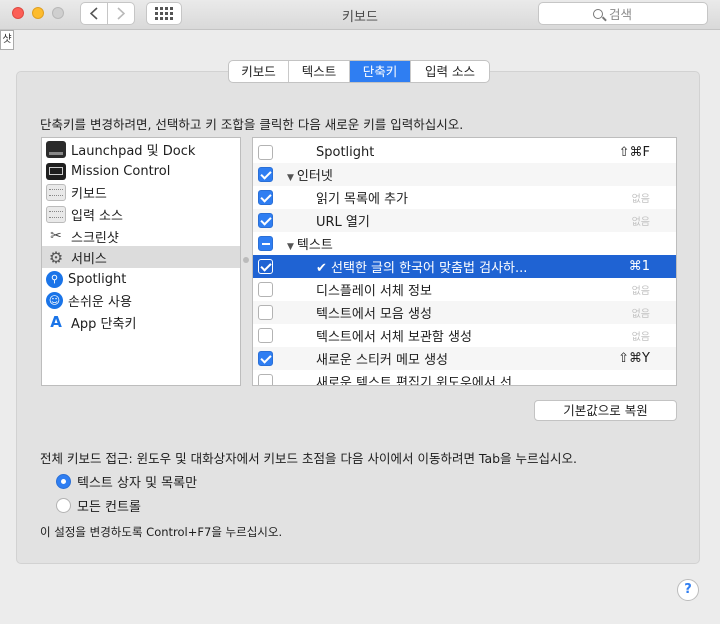  What do you see at coordinates (100, 302) in the screenshot?
I see `category-label: 손쉬운 사용` at bounding box center [100, 302].